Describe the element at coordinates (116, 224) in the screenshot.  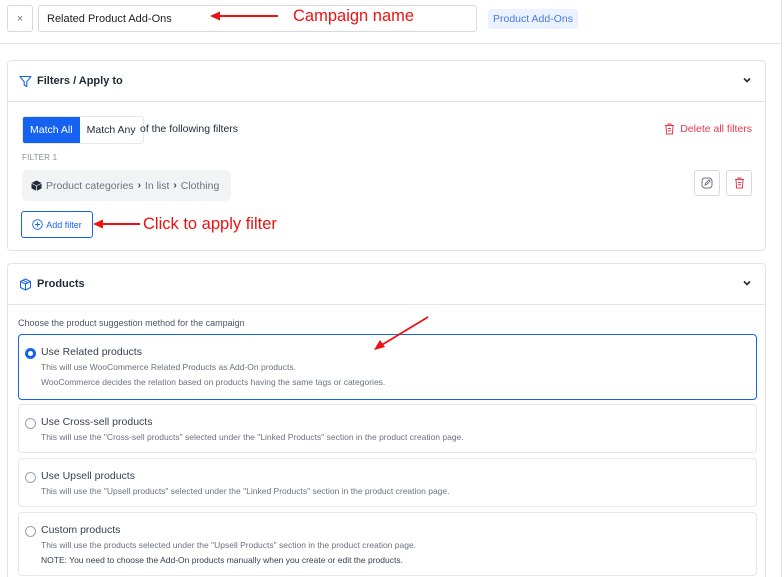
I see `annotation-arrow-add-filter` at that location.